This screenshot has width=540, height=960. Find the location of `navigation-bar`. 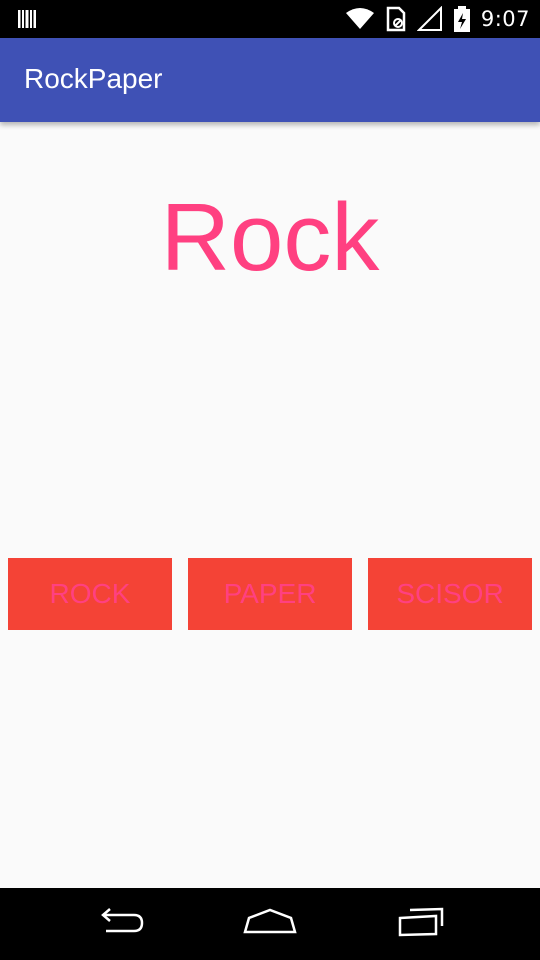

navigation-bar is located at coordinates (270, 924).